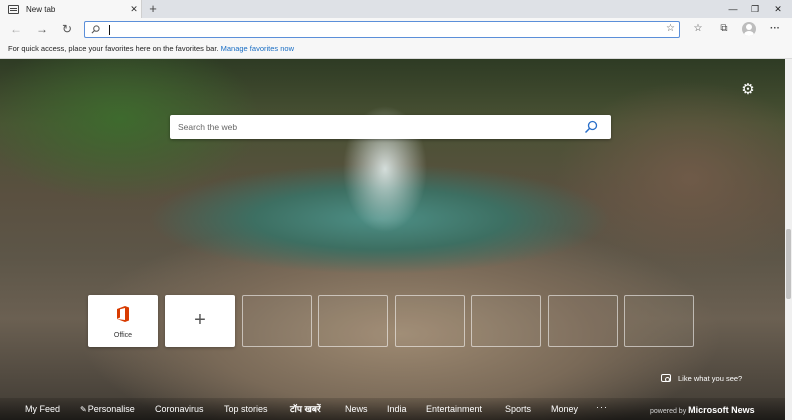 This screenshot has width=792, height=420. Describe the element at coordinates (378, 127) in the screenshot. I see `search-input` at that location.